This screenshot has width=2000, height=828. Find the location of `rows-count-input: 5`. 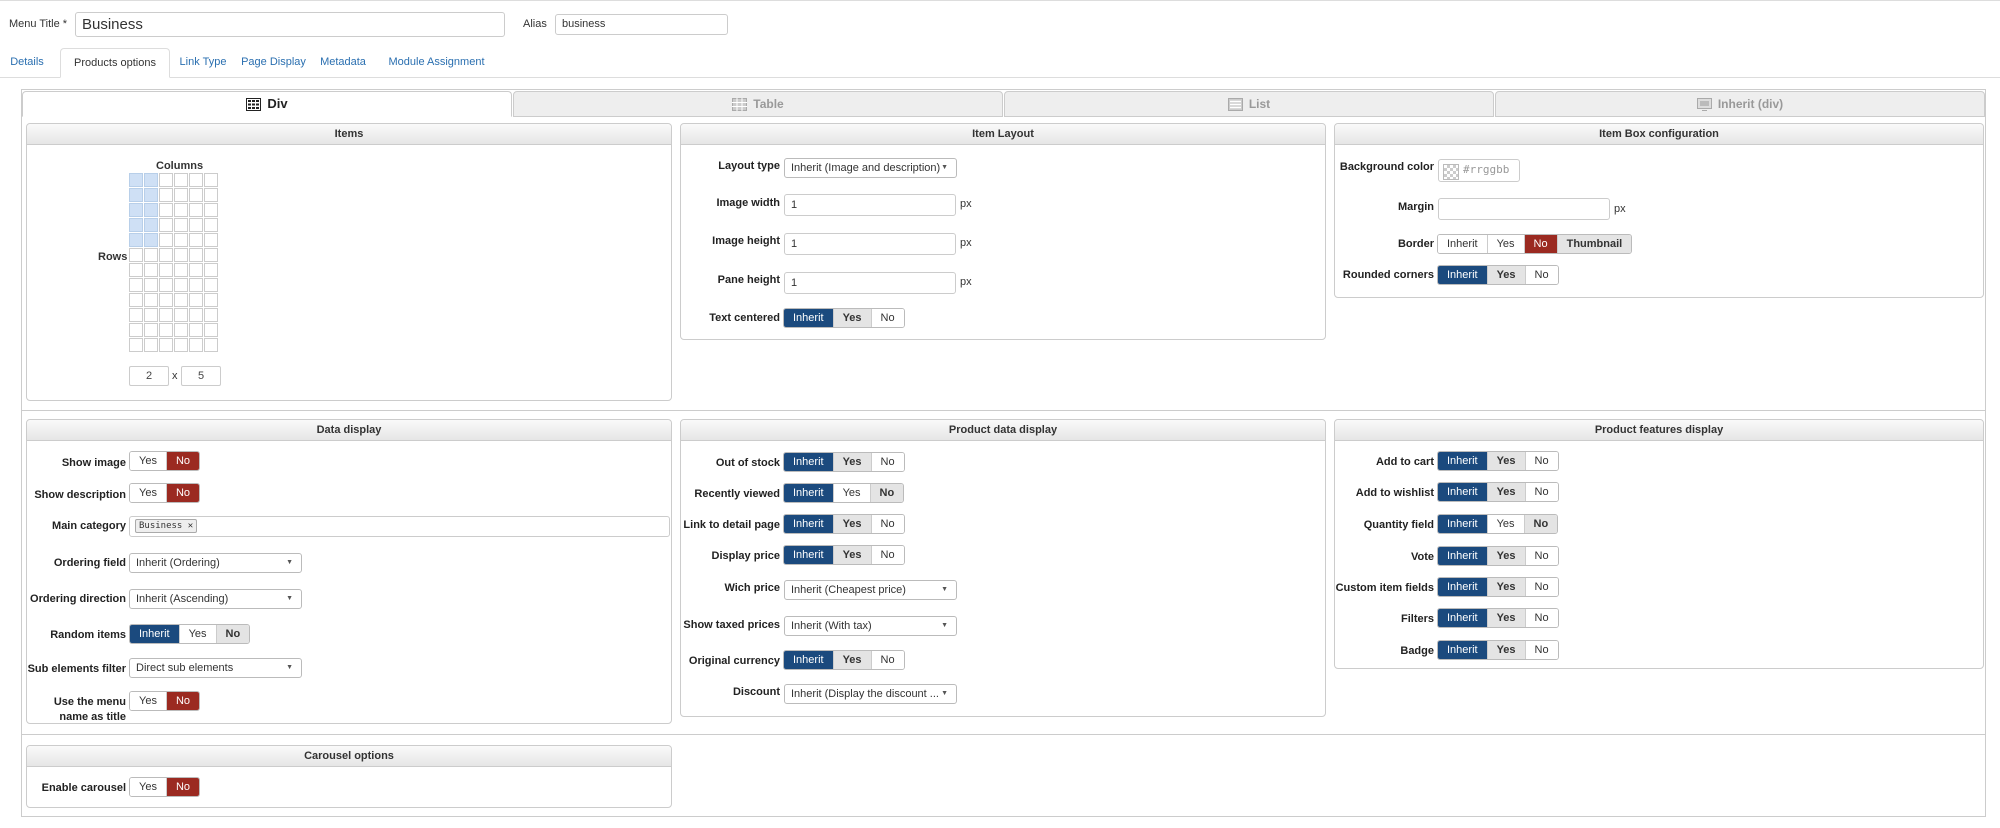

rows-count-input: 5 is located at coordinates (201, 376).